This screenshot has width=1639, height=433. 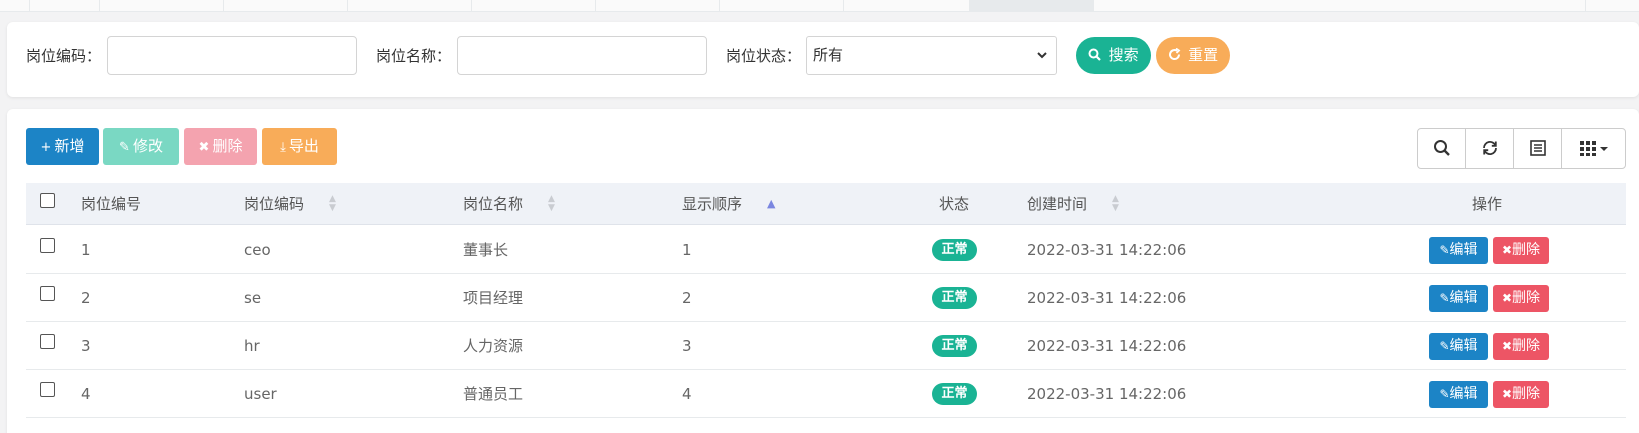 I want to click on cell-post-code: se, so click(x=253, y=298).